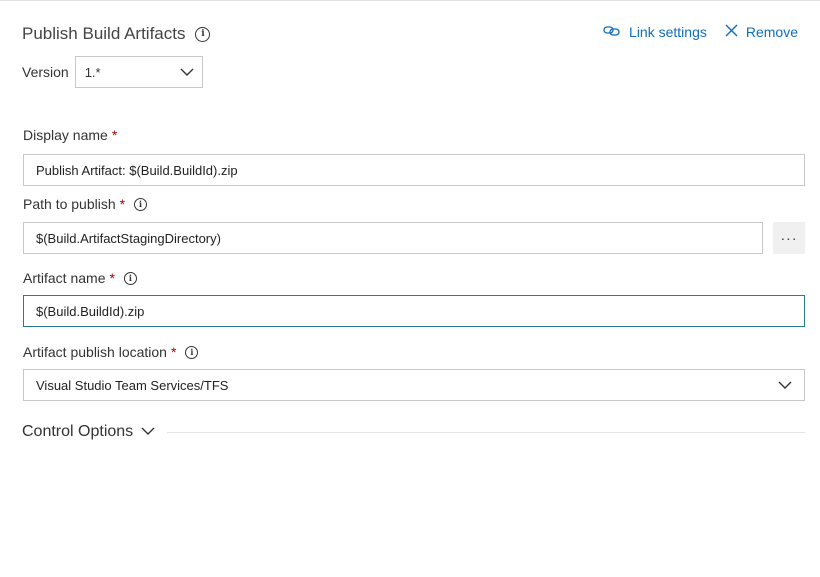 This screenshot has height=577, width=820. I want to click on artifact-publish-location-label-row: Artifact publish location * i, so click(414, 352).